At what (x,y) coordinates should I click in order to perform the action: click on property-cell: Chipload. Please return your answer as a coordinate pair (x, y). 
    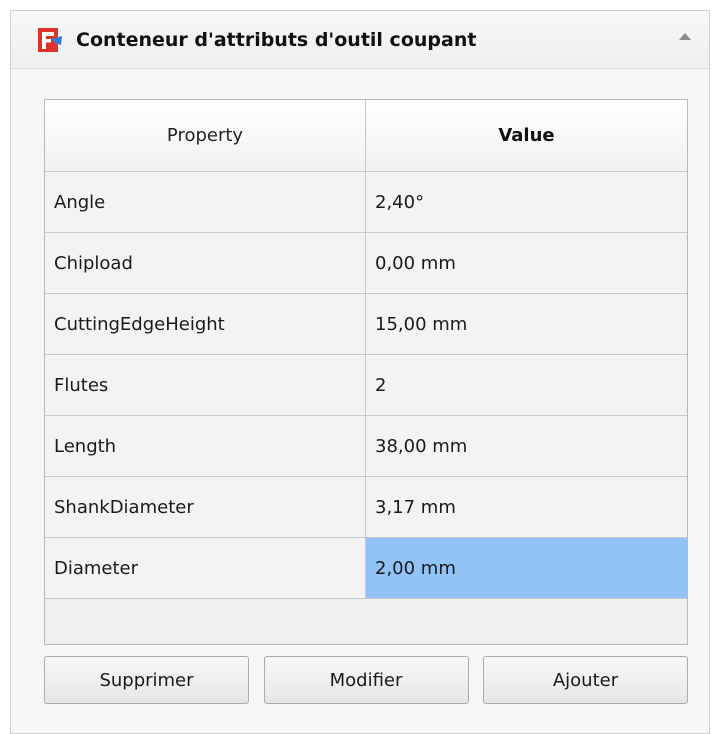
    Looking at the image, I should click on (205, 263).